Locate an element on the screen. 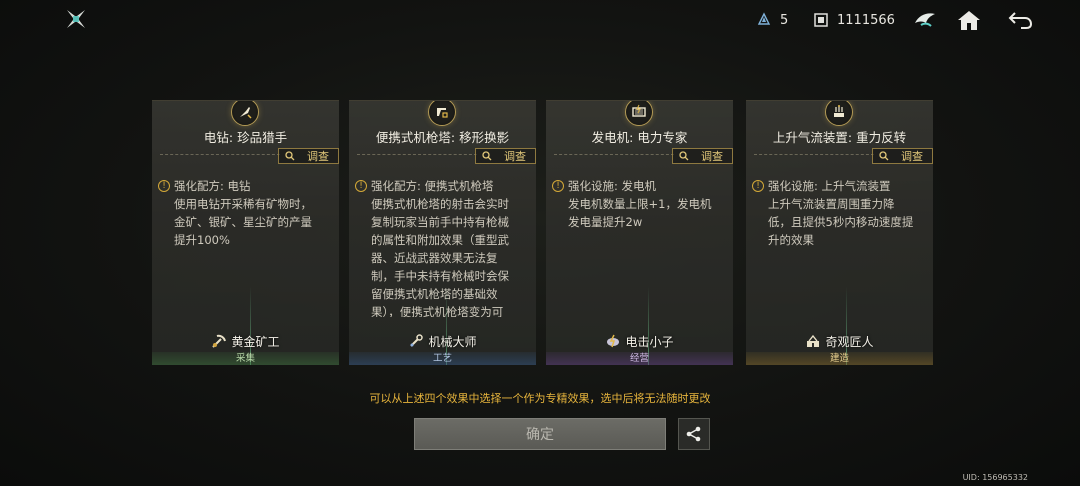  effect-header: ! 强化配方: 便携式机枪塔 is located at coordinates (443, 186).